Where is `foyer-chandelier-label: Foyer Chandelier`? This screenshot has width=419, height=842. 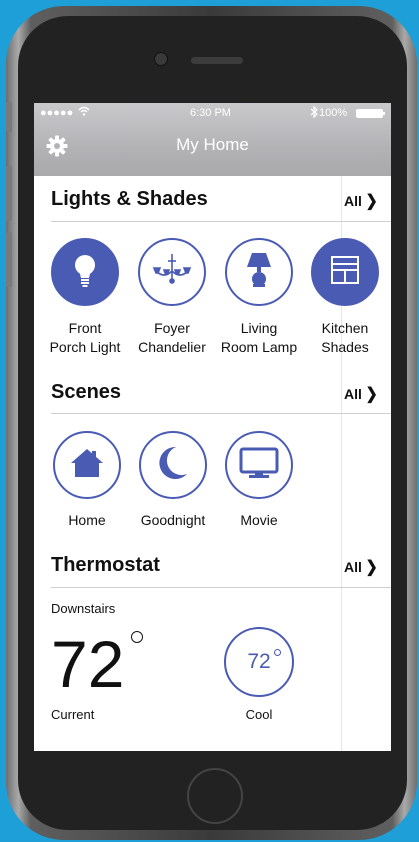
foyer-chandelier-label: Foyer Chandelier is located at coordinates (172, 338).